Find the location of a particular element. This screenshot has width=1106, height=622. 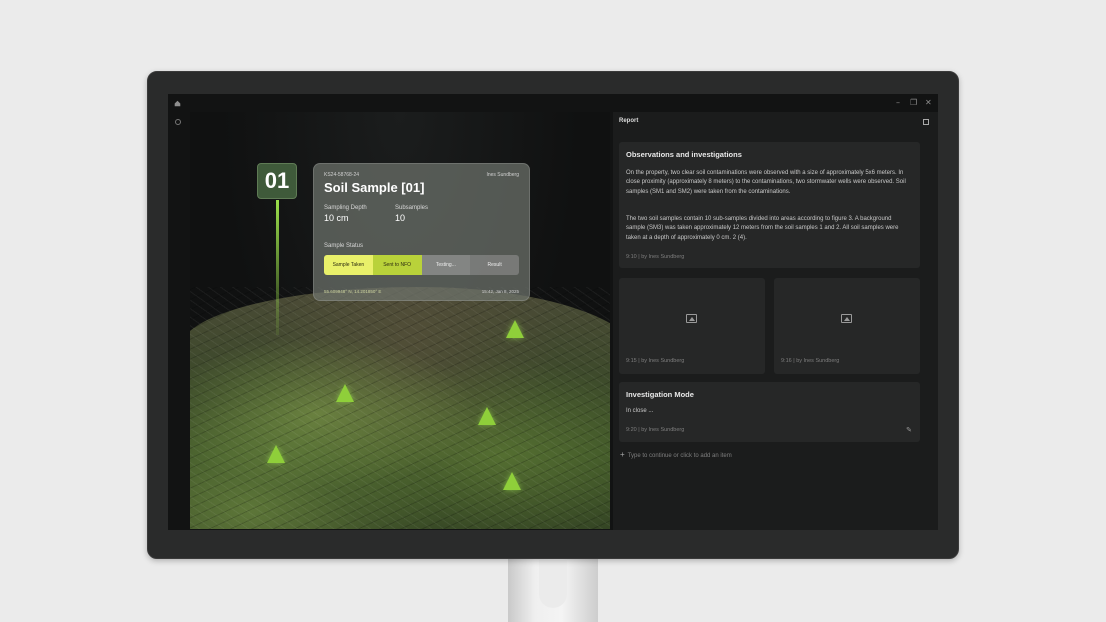

depth-label: Sampling Depth is located at coordinates (345, 208).